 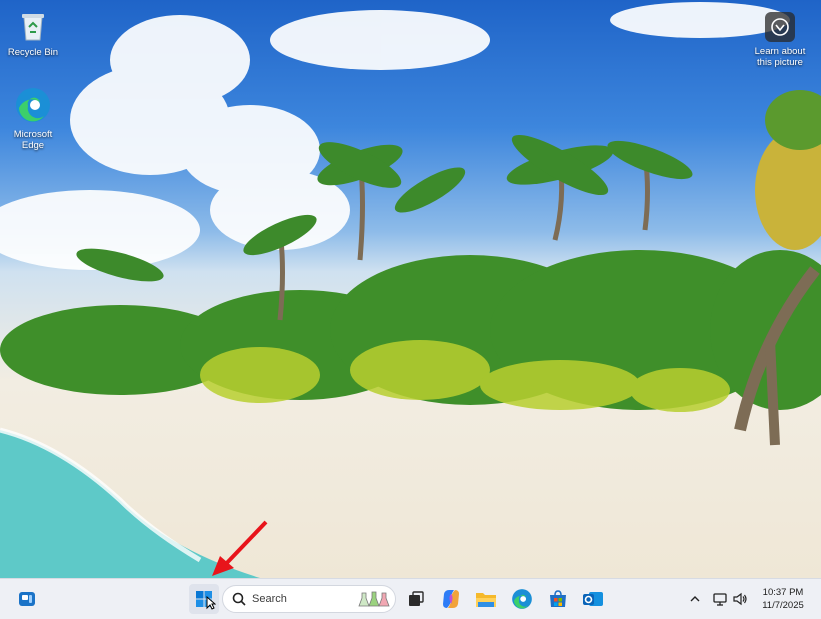 I want to click on widgets-icon, so click(x=27, y=599).